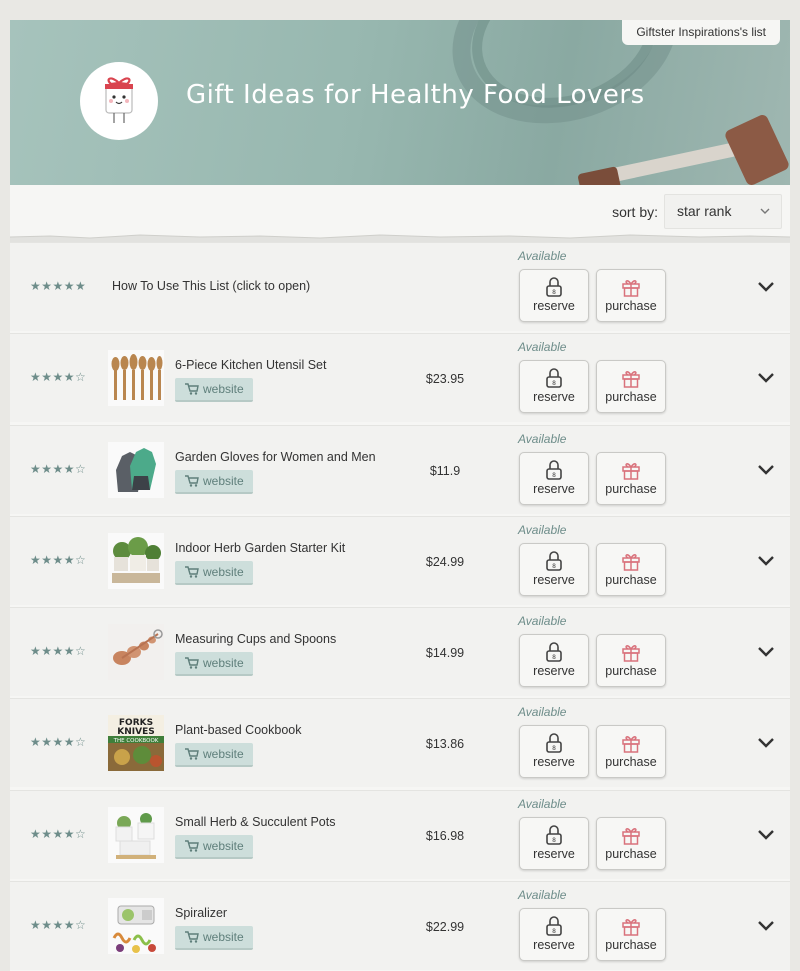  Describe the element at coordinates (136, 560) in the screenshot. I see `item-image-herb-kit` at that location.